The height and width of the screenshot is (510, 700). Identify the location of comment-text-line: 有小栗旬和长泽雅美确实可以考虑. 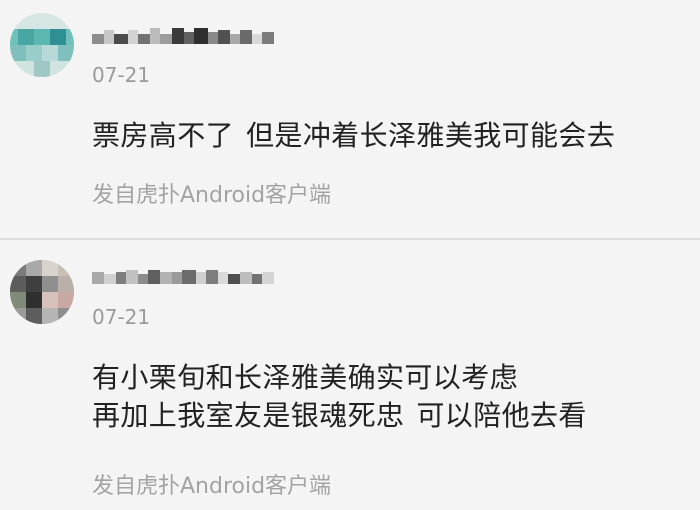
(305, 377).